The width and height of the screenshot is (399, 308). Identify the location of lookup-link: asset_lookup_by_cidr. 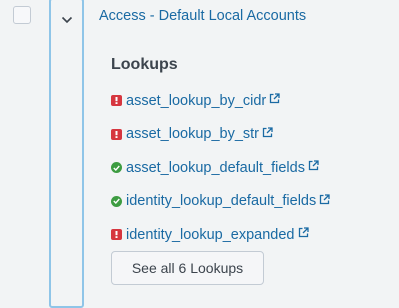
(196, 101).